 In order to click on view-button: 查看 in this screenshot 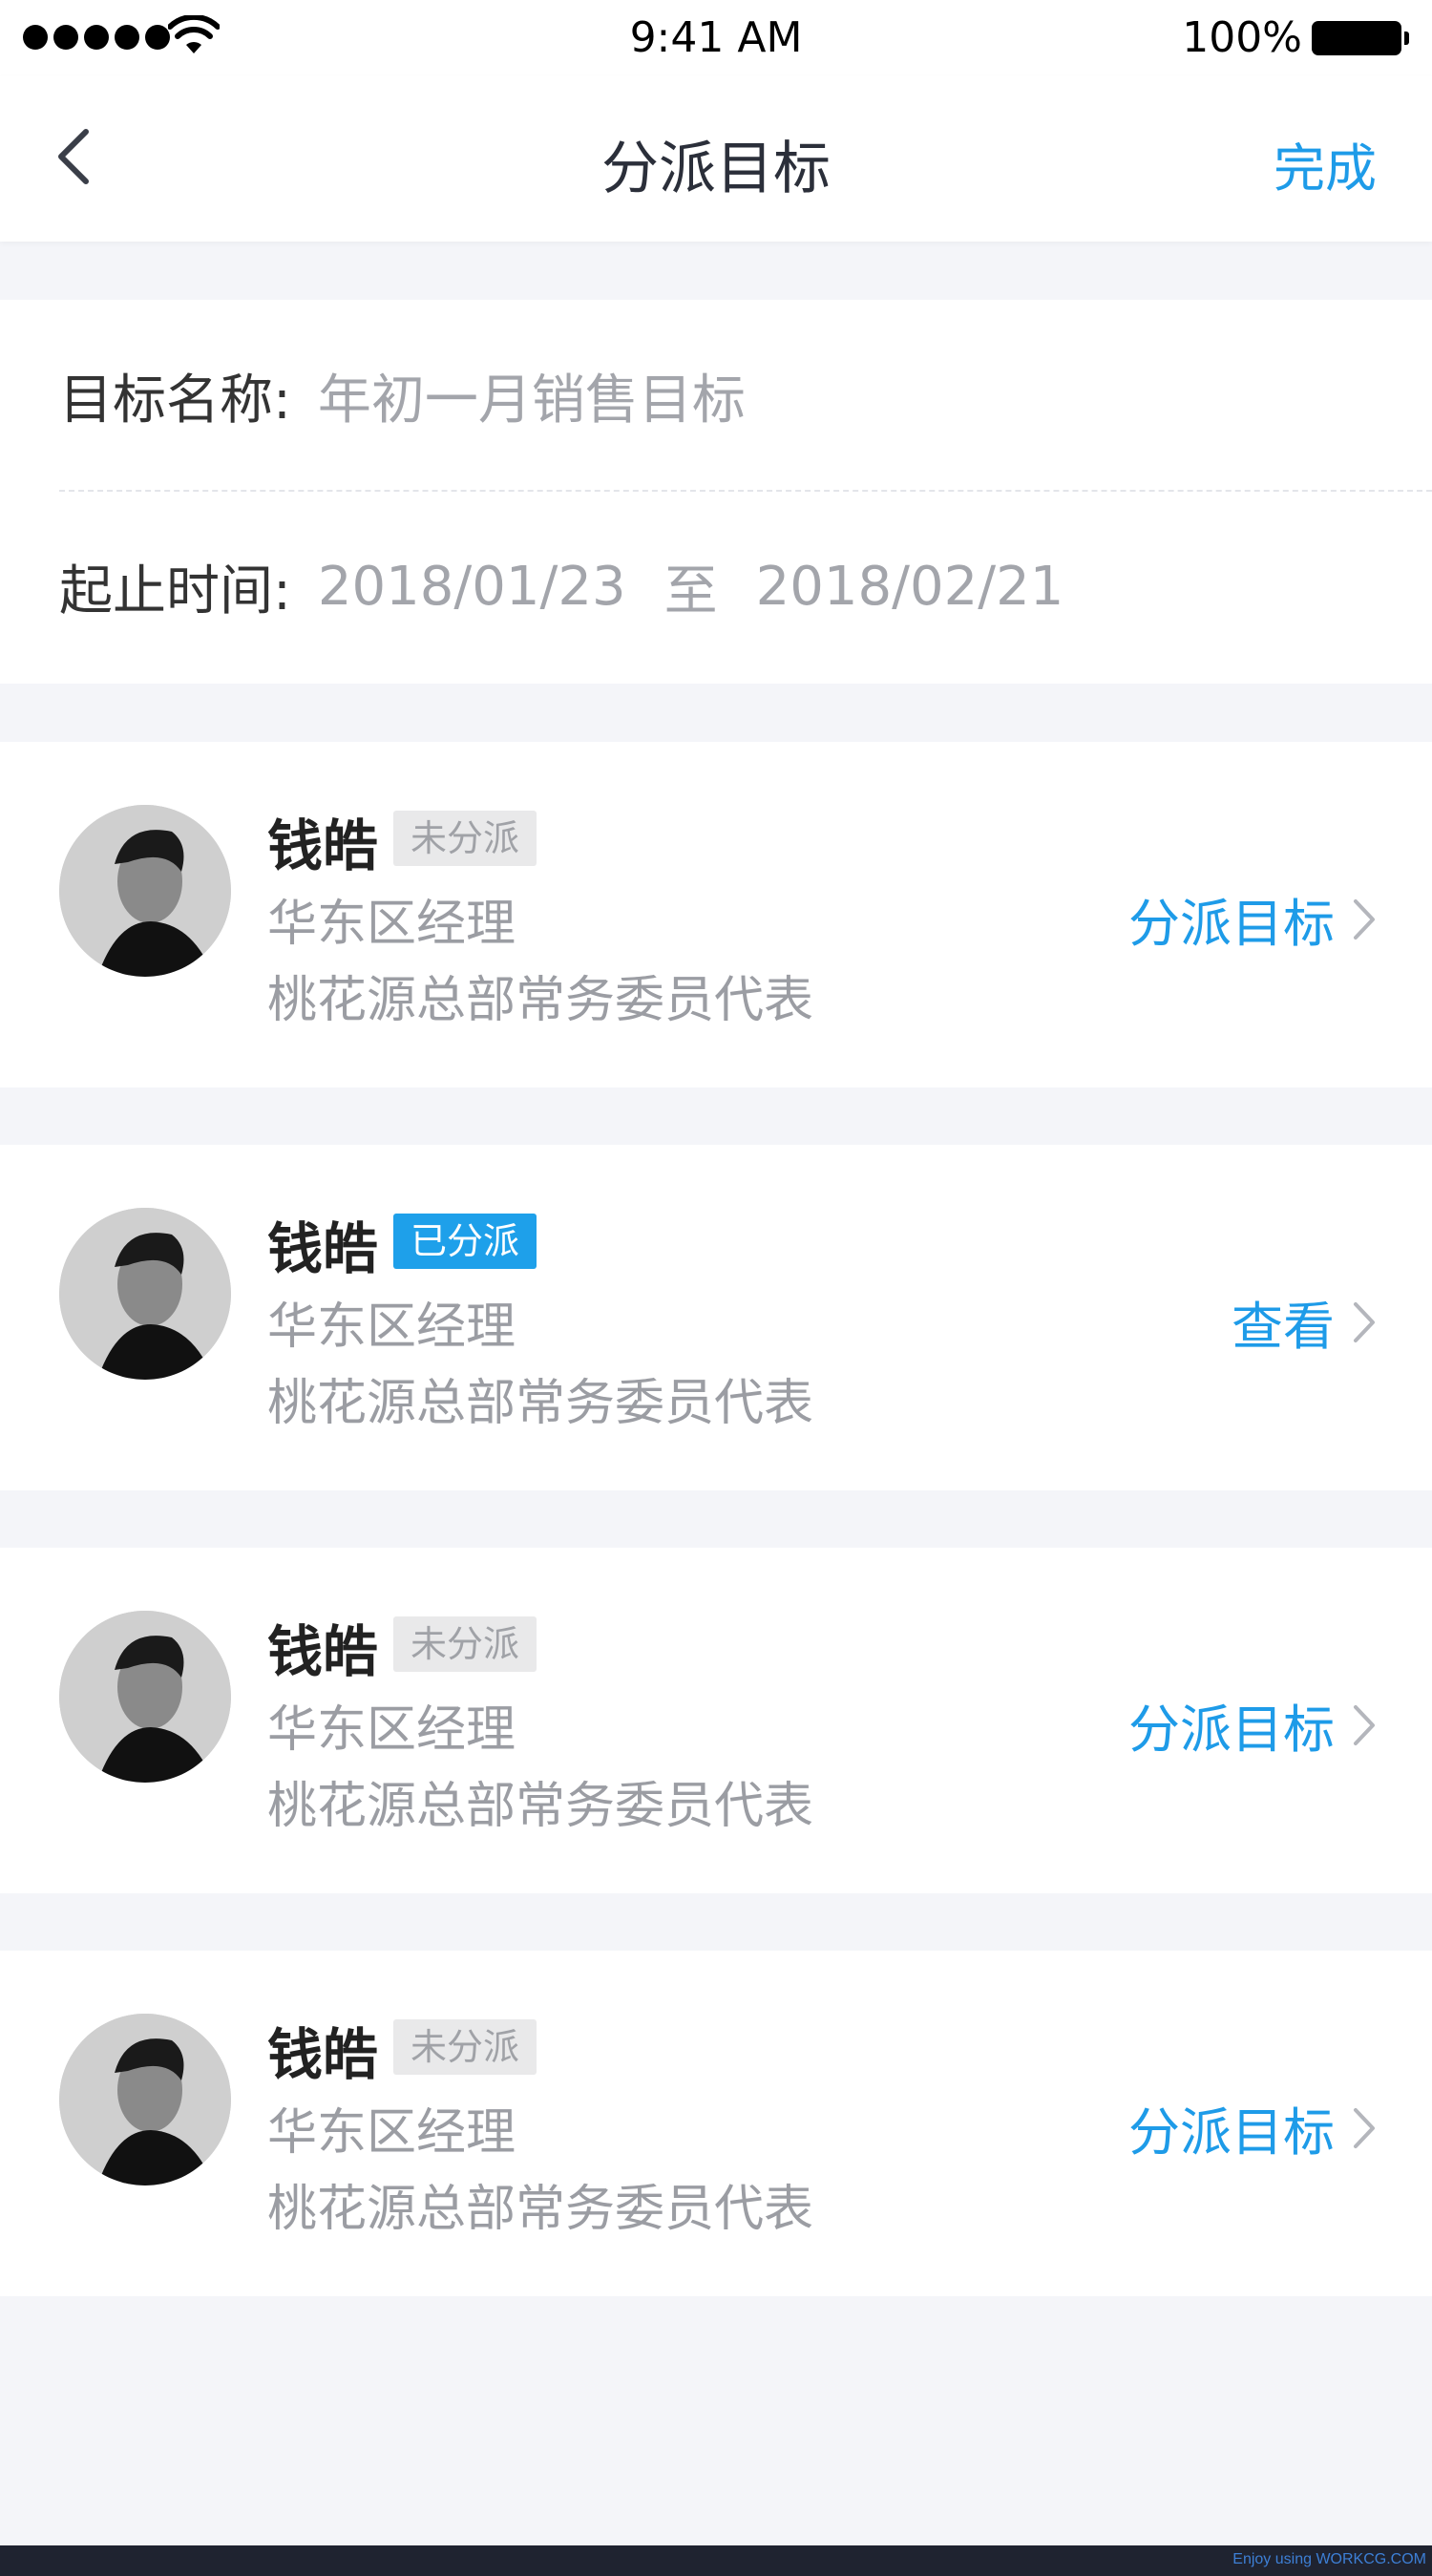, I will do `click(1305, 1322)`.